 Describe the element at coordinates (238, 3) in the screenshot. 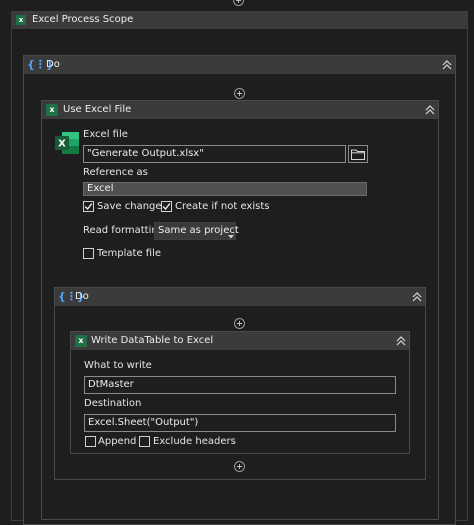

I see `add-activity-top-icon` at that location.